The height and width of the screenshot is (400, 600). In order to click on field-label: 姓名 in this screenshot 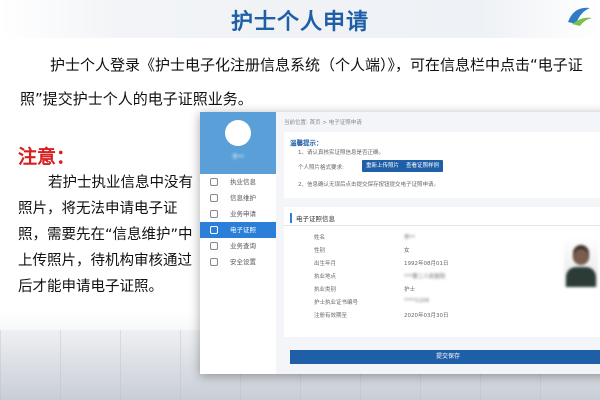, I will do `click(320, 238)`.